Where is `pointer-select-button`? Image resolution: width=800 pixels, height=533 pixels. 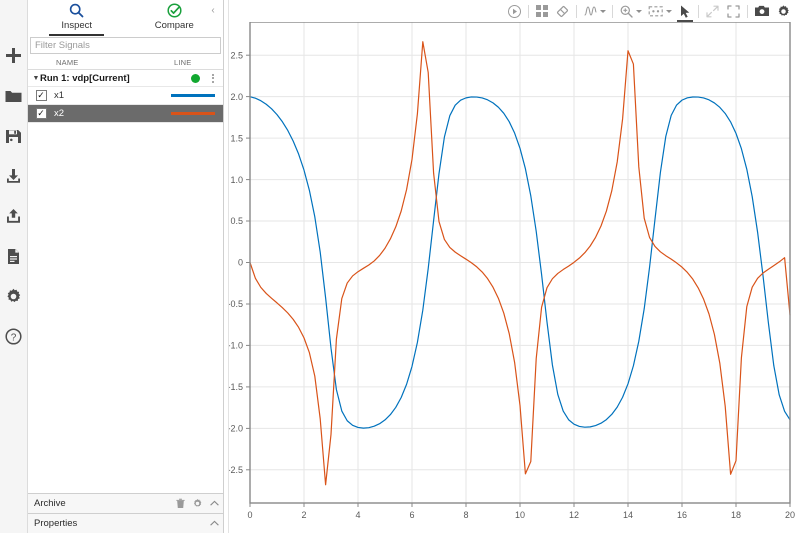
pointer-select-button is located at coordinates (685, 11).